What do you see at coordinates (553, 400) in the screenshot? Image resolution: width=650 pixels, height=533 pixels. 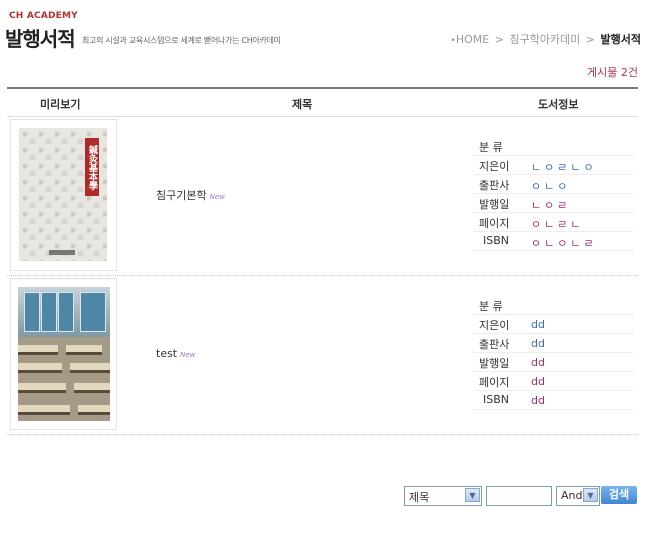 I see `info-line: ISBN dd` at bounding box center [553, 400].